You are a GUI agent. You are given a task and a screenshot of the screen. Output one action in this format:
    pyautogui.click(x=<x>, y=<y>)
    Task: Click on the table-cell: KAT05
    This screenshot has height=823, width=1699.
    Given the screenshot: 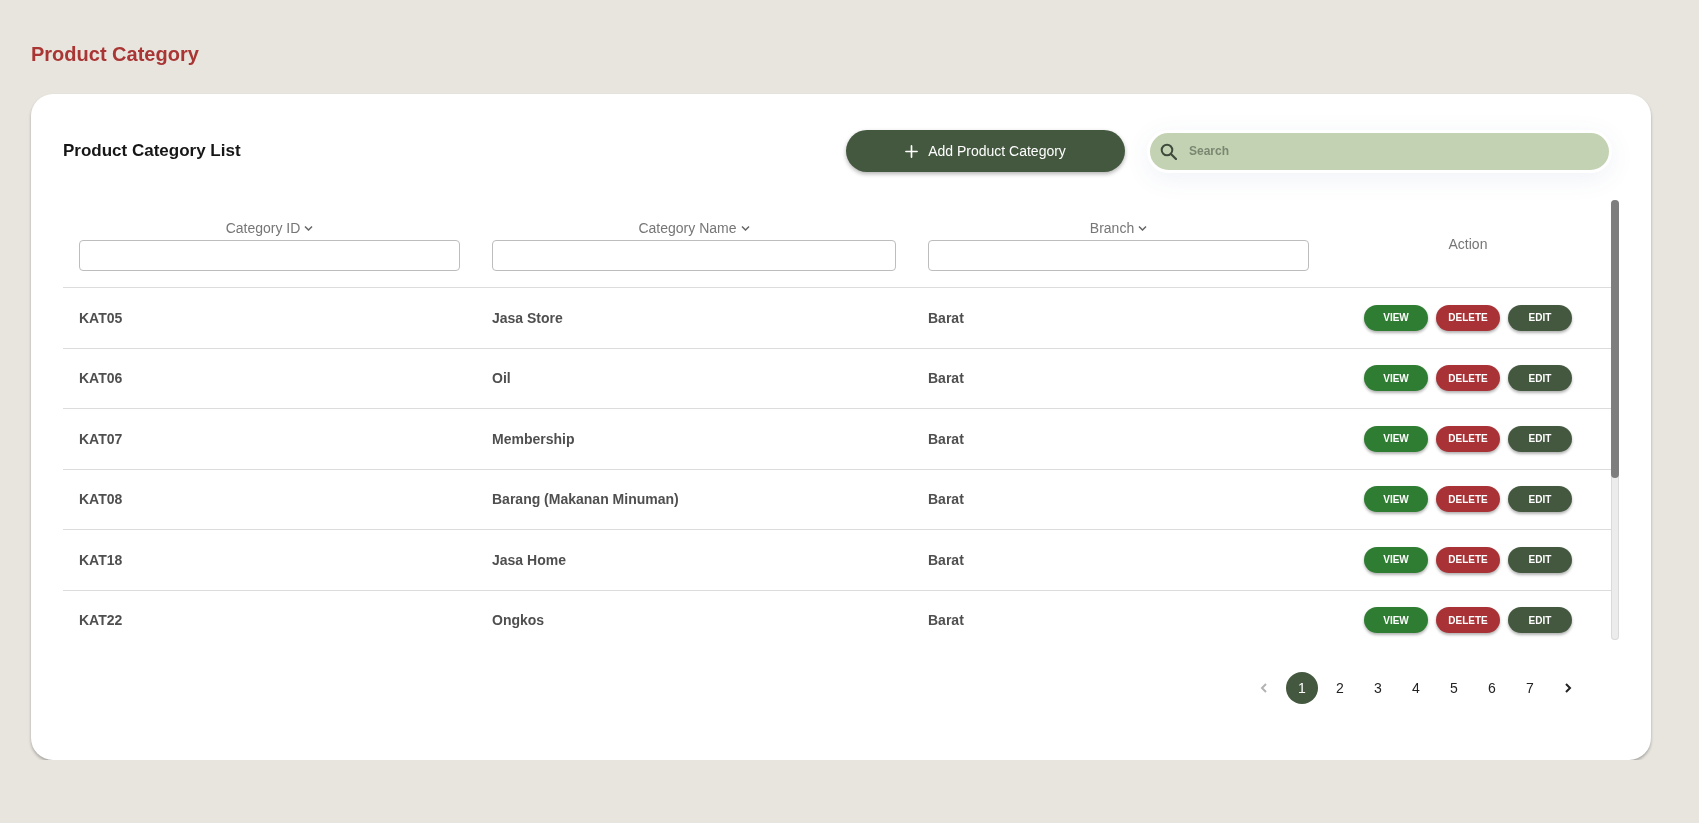 What is the action you would take?
    pyautogui.click(x=101, y=317)
    